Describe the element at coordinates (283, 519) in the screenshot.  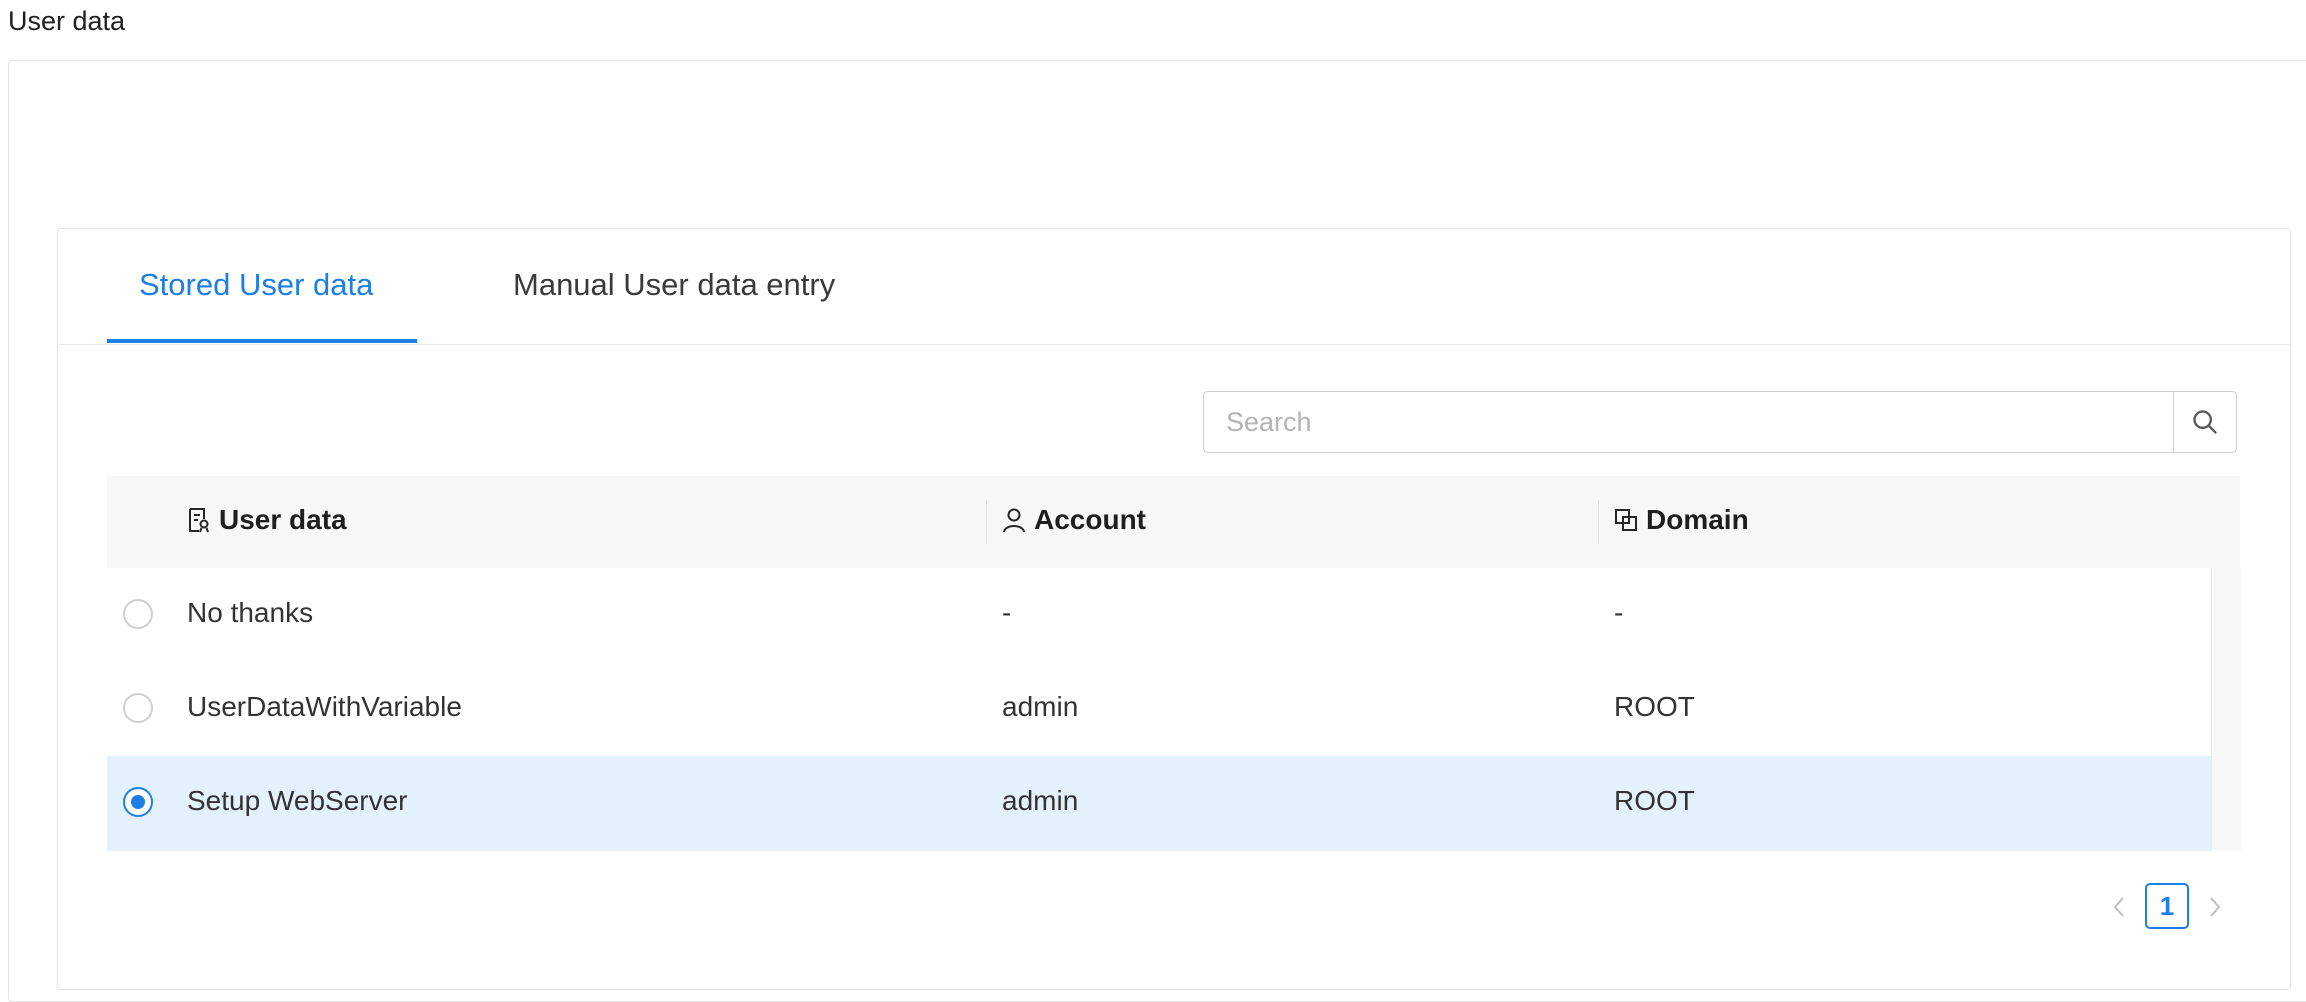
I see `column-label-user-data: User data` at that location.